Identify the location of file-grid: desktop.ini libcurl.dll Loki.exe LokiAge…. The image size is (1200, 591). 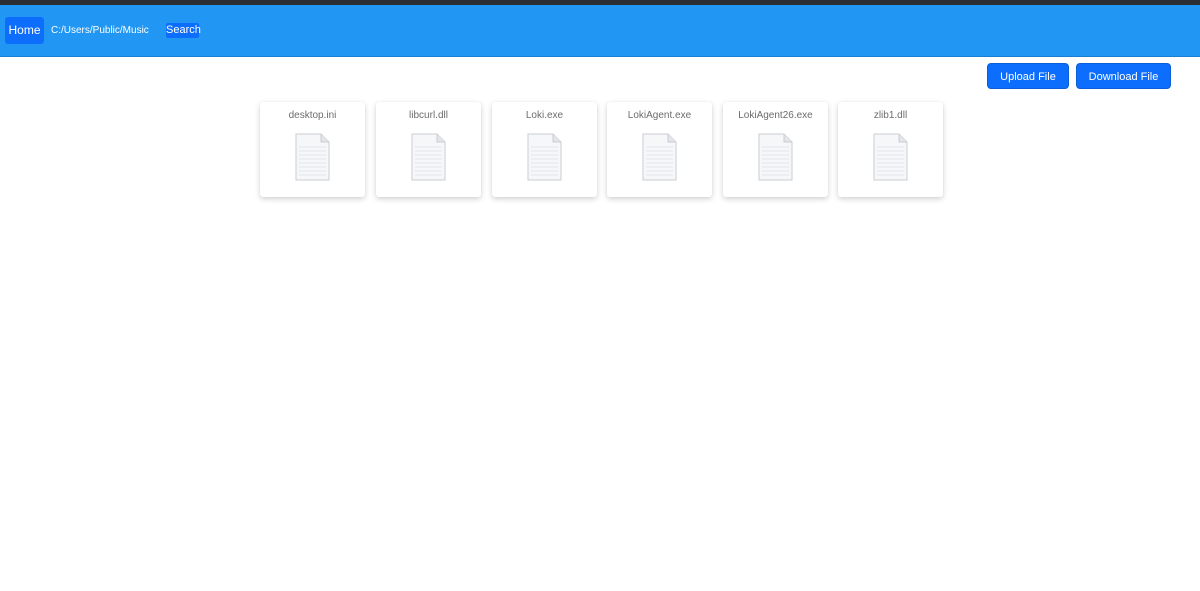
(605, 149).